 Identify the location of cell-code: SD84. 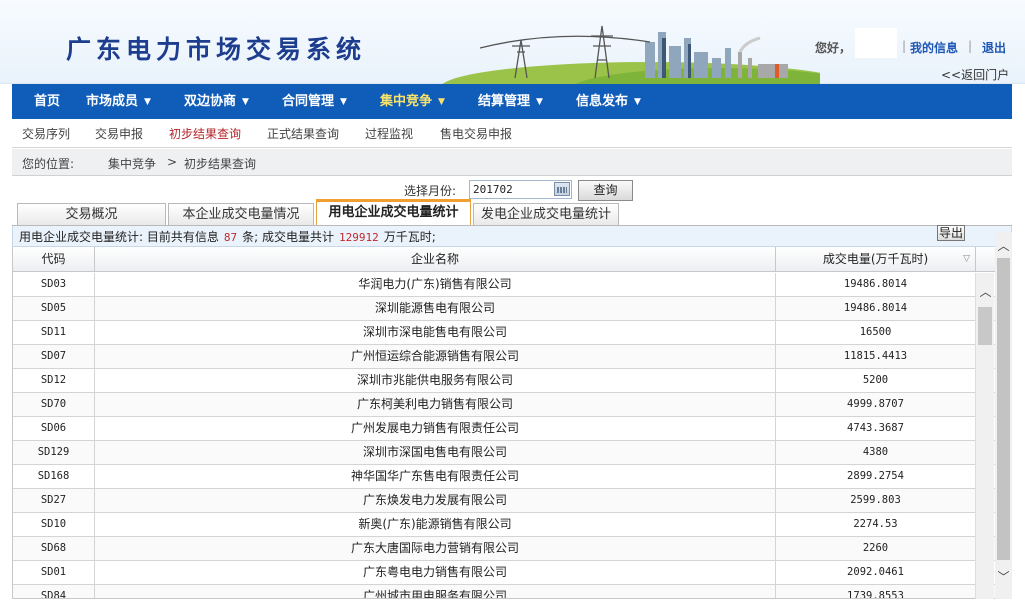
(54, 591).